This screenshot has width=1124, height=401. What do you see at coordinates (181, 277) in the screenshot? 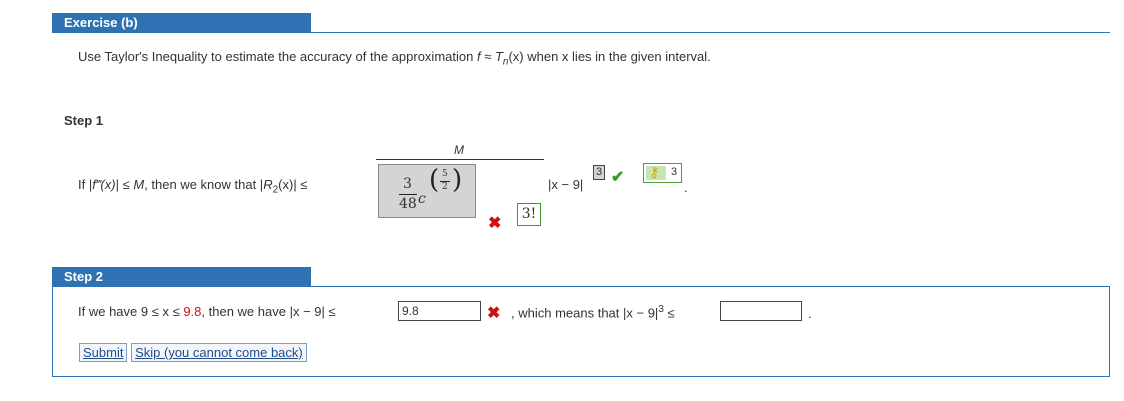
I see `step2-header-tab: Step 2` at bounding box center [181, 277].